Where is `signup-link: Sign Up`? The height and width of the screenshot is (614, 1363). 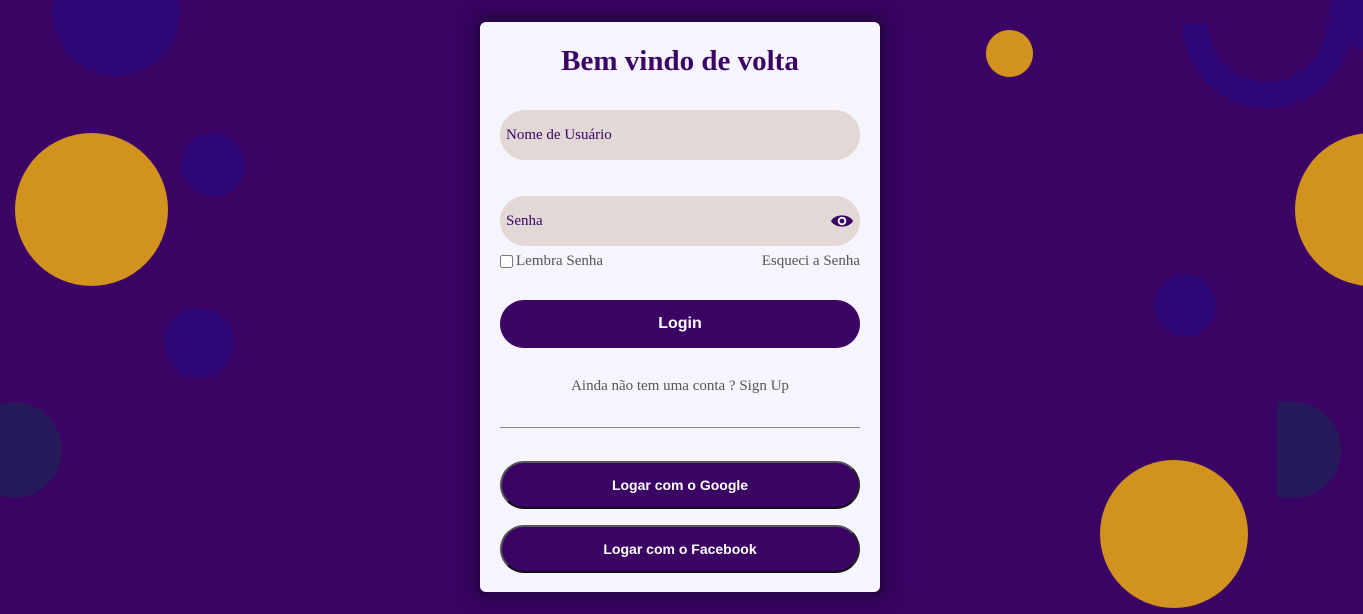
signup-link: Sign Up is located at coordinates (764, 386).